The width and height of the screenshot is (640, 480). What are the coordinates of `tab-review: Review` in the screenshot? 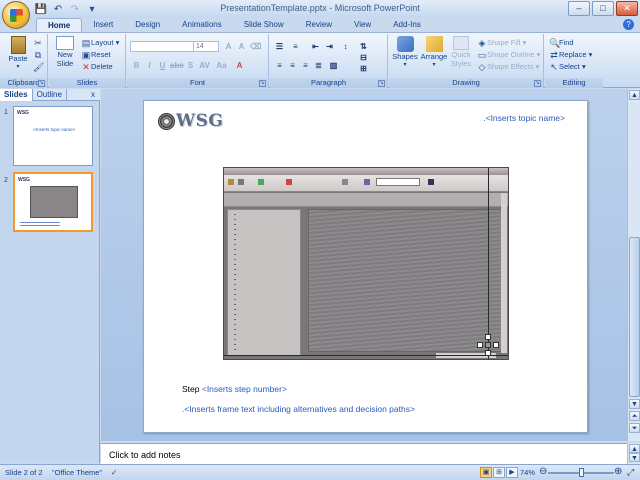 It's located at (319, 25).